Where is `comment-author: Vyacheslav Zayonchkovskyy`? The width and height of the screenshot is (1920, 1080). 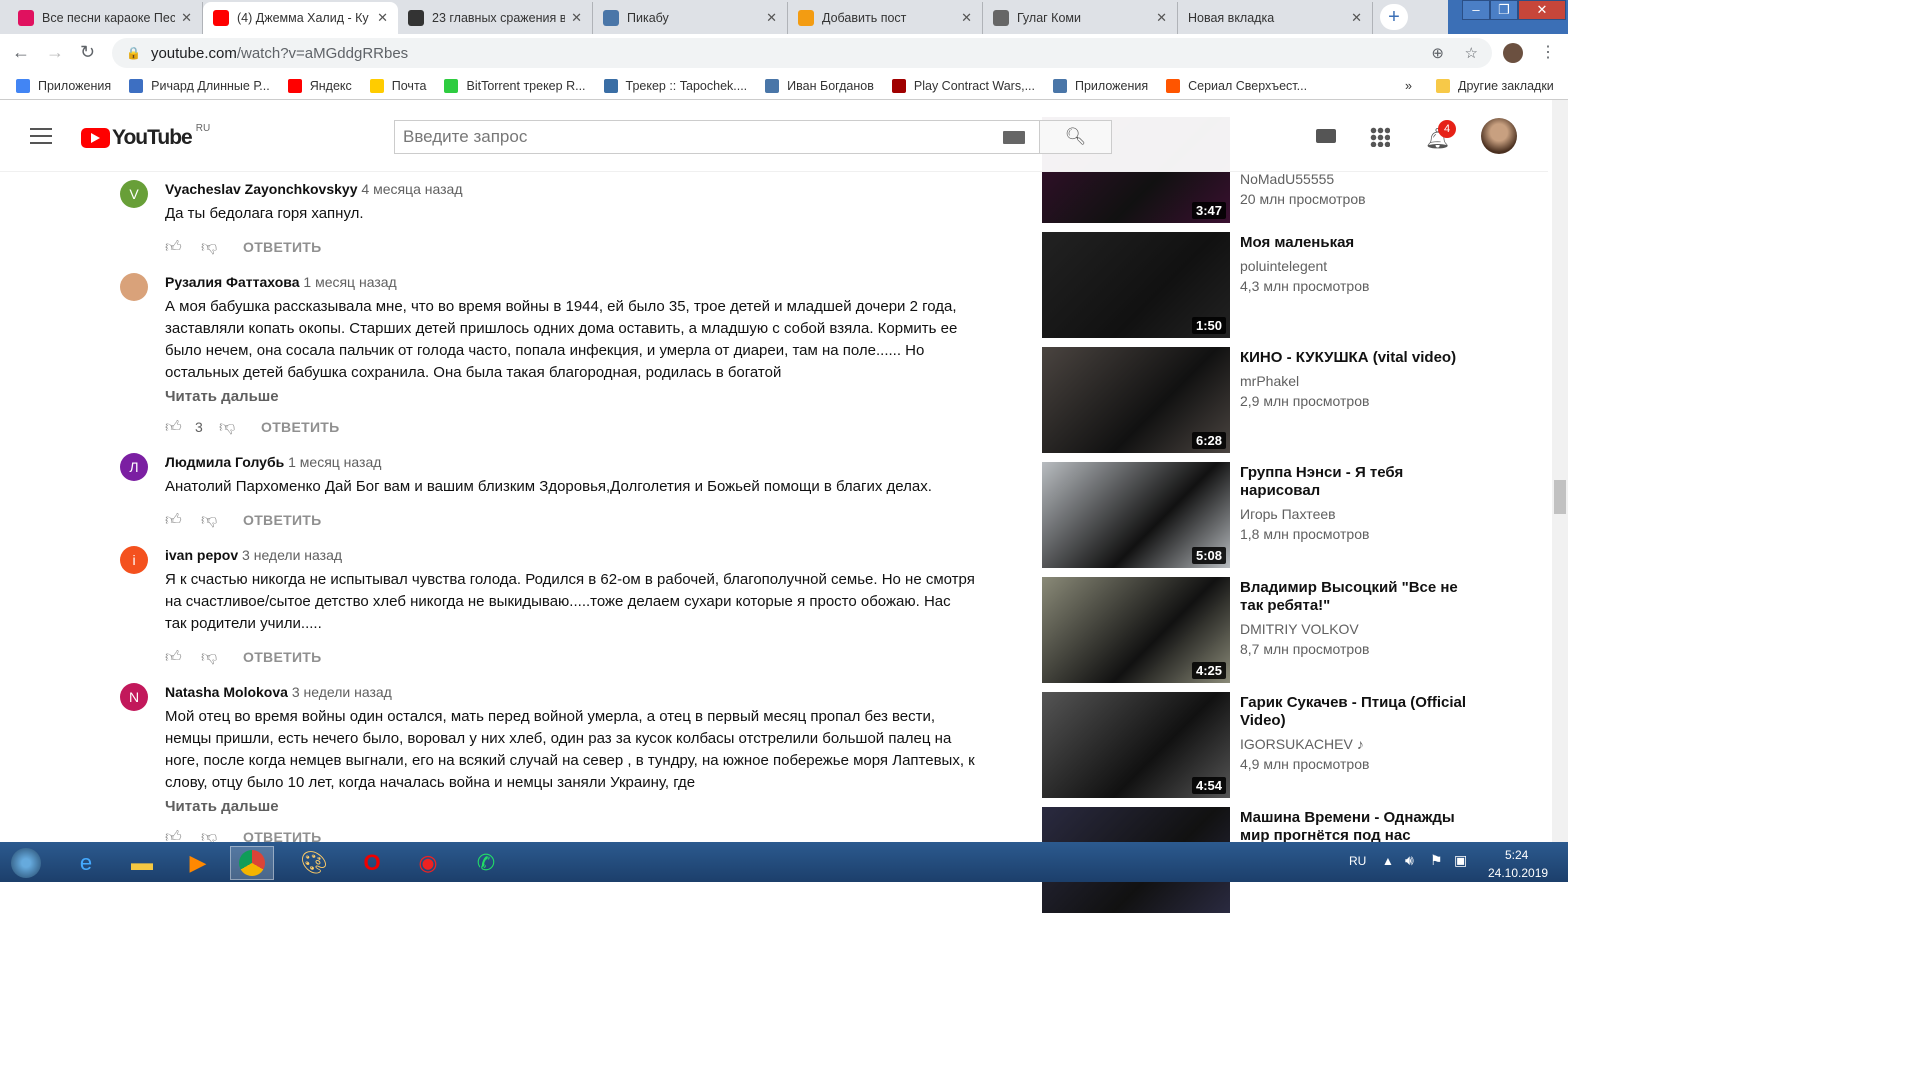 comment-author: Vyacheslav Zayonchkovskyy is located at coordinates (261, 189).